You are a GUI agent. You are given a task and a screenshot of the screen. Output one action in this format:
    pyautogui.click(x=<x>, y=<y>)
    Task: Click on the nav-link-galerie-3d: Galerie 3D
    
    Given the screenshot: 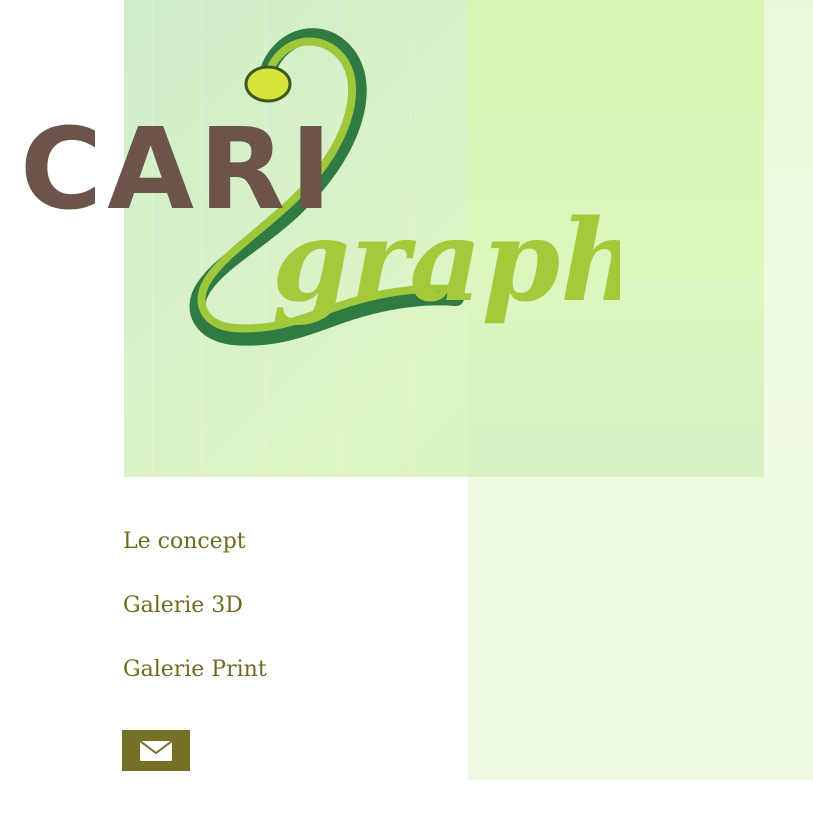 What is the action you would take?
    pyautogui.click(x=273, y=606)
    